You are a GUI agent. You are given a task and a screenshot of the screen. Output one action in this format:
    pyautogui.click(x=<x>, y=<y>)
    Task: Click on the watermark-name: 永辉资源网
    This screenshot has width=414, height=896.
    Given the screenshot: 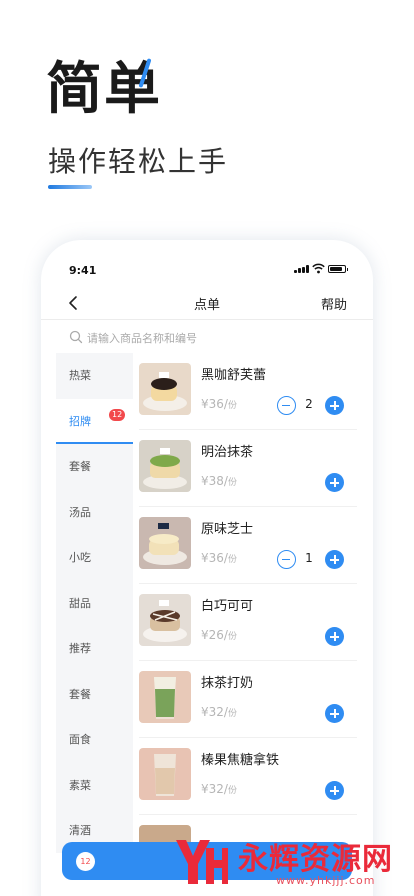 What is the action you would take?
    pyautogui.click(x=315, y=859)
    